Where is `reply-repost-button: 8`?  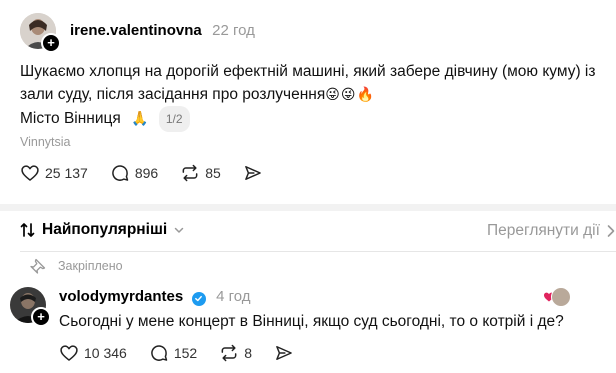 reply-repost-button: 8 is located at coordinates (235, 353).